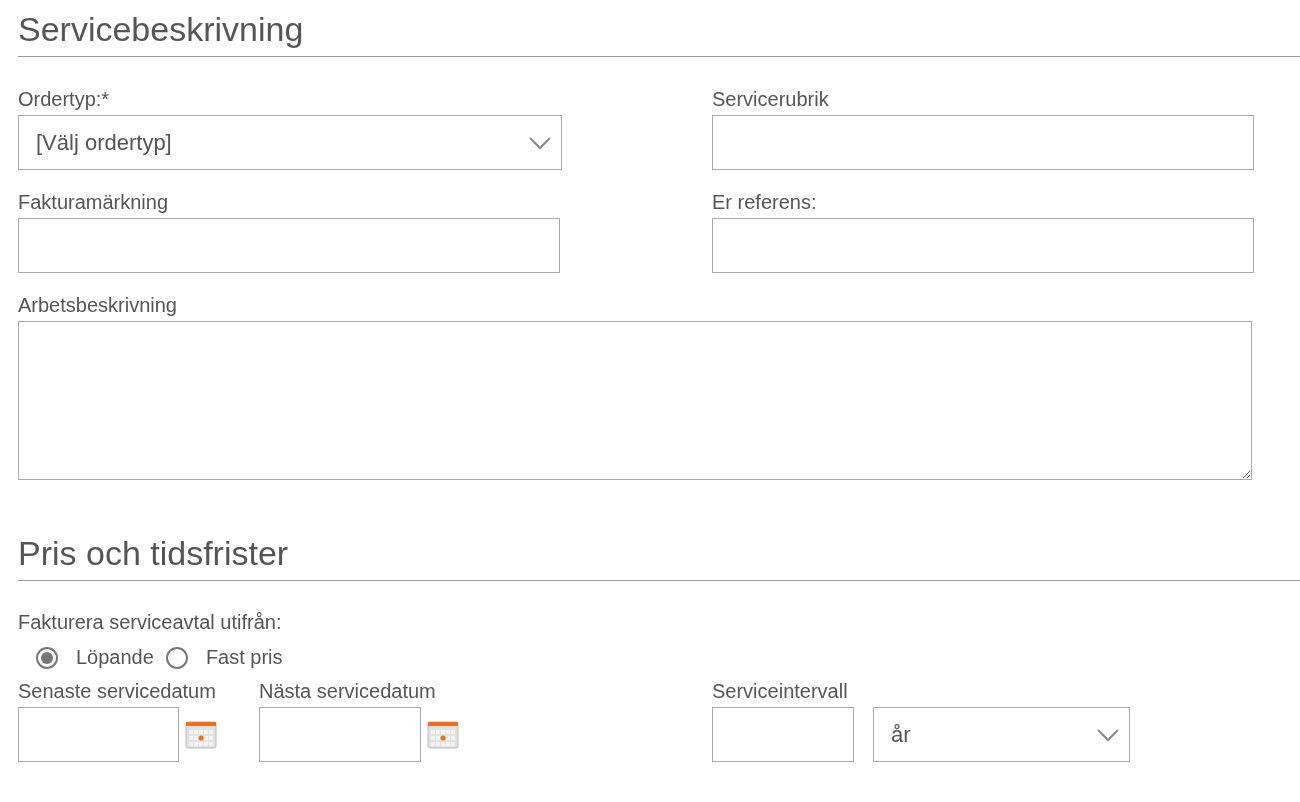  I want to click on field-label: Er referens:, so click(765, 202).